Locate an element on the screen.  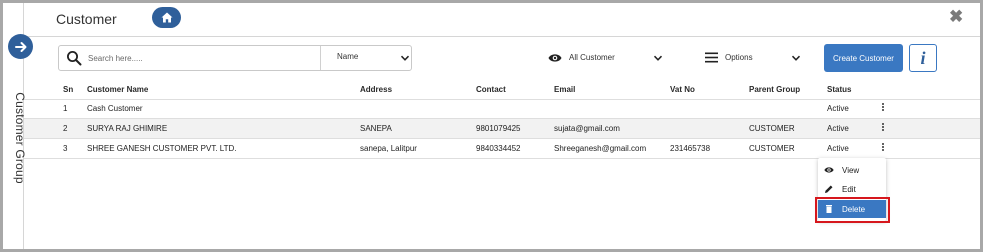
column-header-customer-name: Customer Name is located at coordinates (118, 89).